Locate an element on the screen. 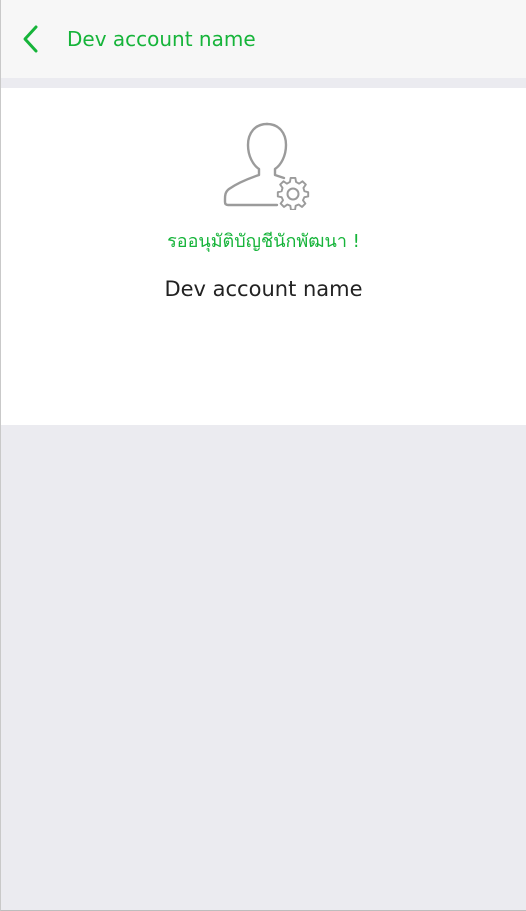 The width and height of the screenshot is (526, 911). user-settings-icon is located at coordinates (266, 166).